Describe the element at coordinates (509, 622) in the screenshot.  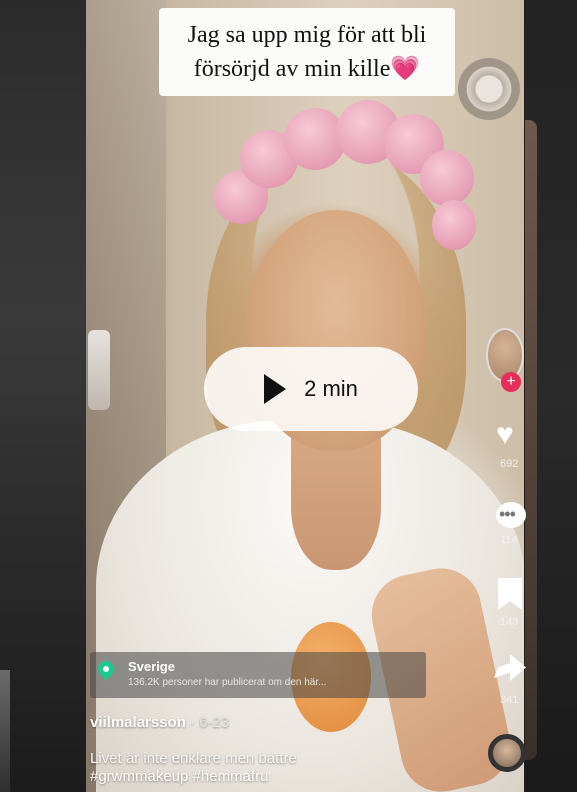
I see `bookmarks-count: 143` at that location.